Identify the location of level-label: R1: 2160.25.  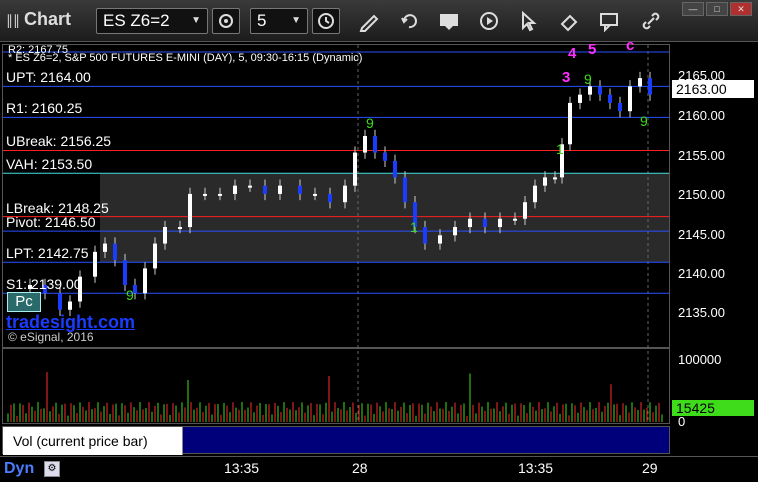
(44, 108).